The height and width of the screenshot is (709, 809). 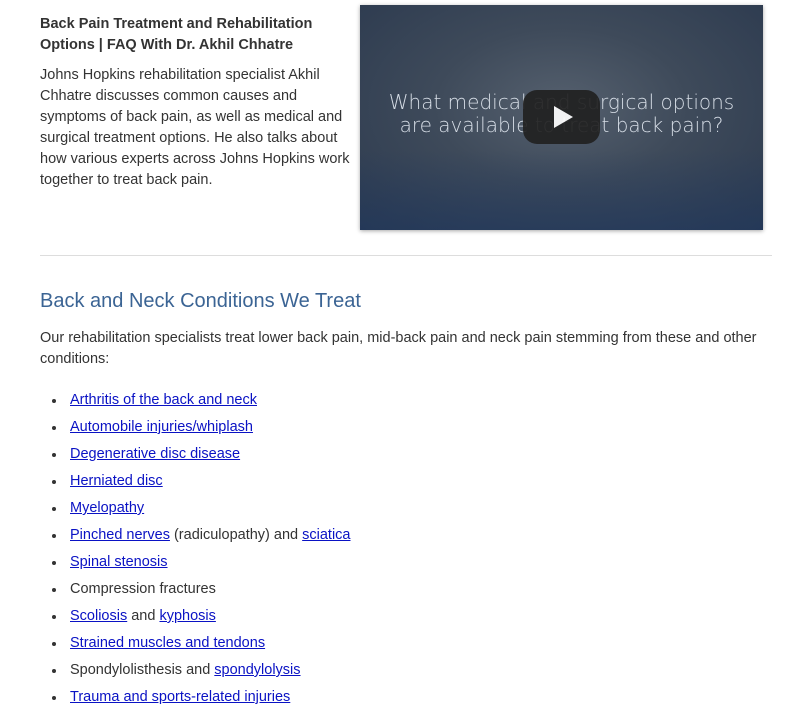 What do you see at coordinates (200, 301) in the screenshot?
I see `section-heading: Back and Neck Conditions We Treat` at bounding box center [200, 301].